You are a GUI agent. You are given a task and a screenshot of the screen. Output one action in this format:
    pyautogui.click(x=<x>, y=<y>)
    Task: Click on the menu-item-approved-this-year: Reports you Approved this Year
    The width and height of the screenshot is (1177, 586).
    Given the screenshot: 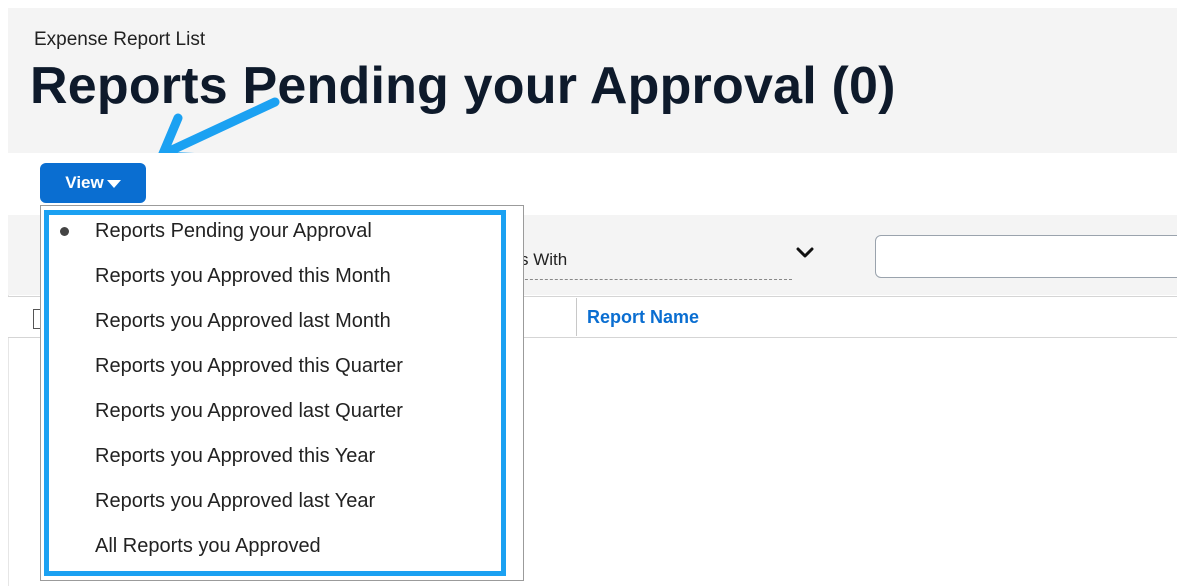 What is the action you would take?
    pyautogui.click(x=231, y=461)
    